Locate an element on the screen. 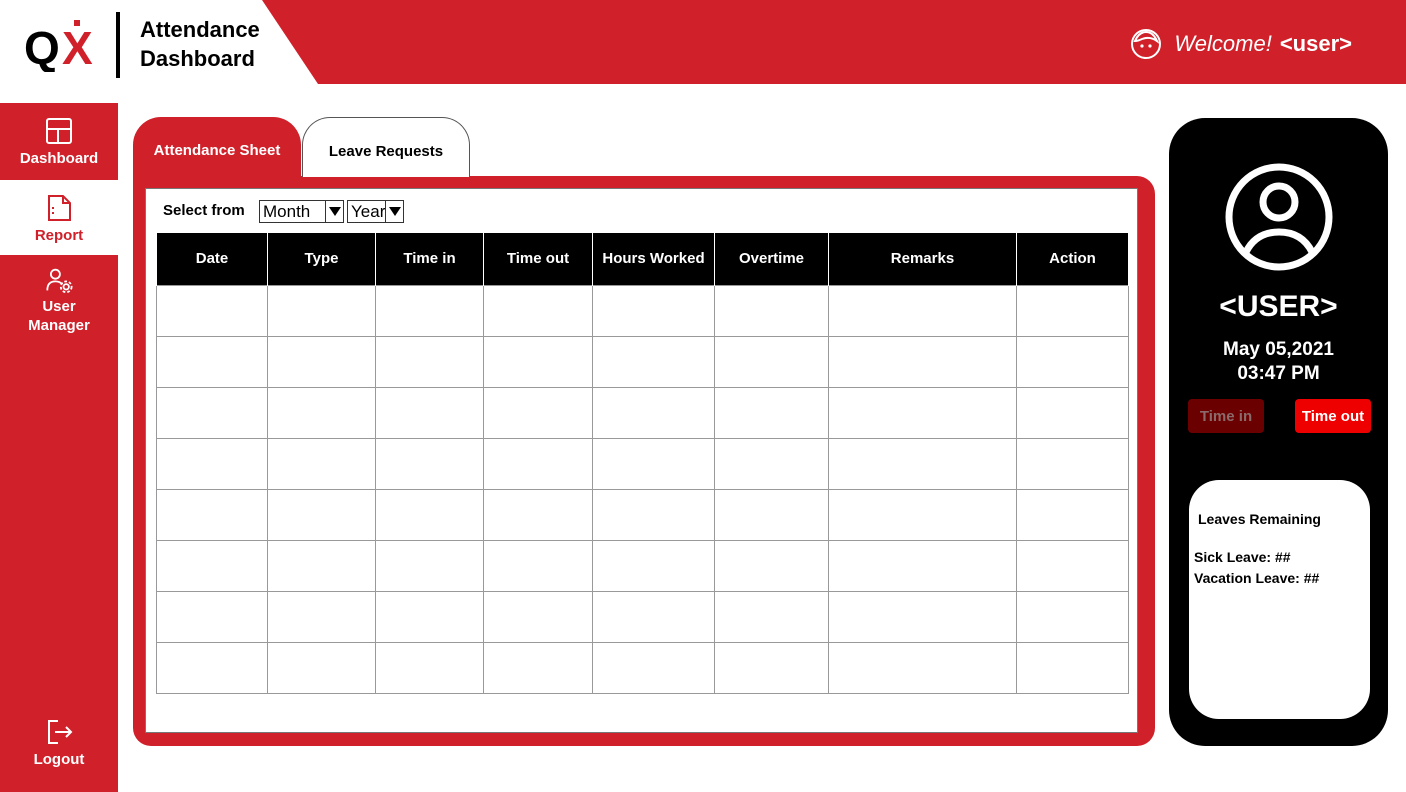  sidebar-item-label-line1: User is located at coordinates (59, 306).